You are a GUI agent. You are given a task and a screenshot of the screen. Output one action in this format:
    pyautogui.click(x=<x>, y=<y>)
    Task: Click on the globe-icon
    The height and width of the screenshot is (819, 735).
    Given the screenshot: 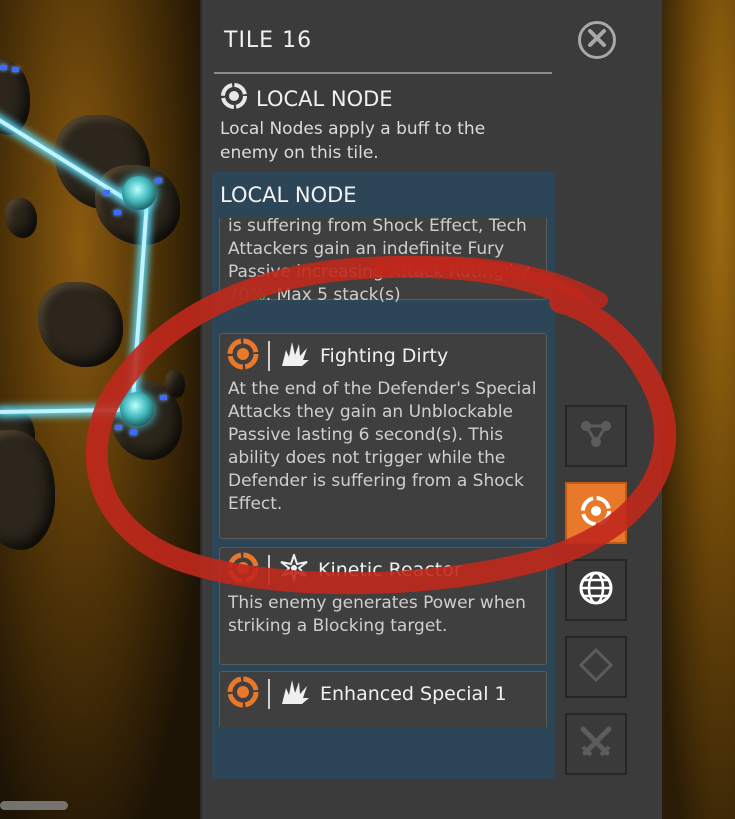 What is the action you would take?
    pyautogui.click(x=596, y=590)
    